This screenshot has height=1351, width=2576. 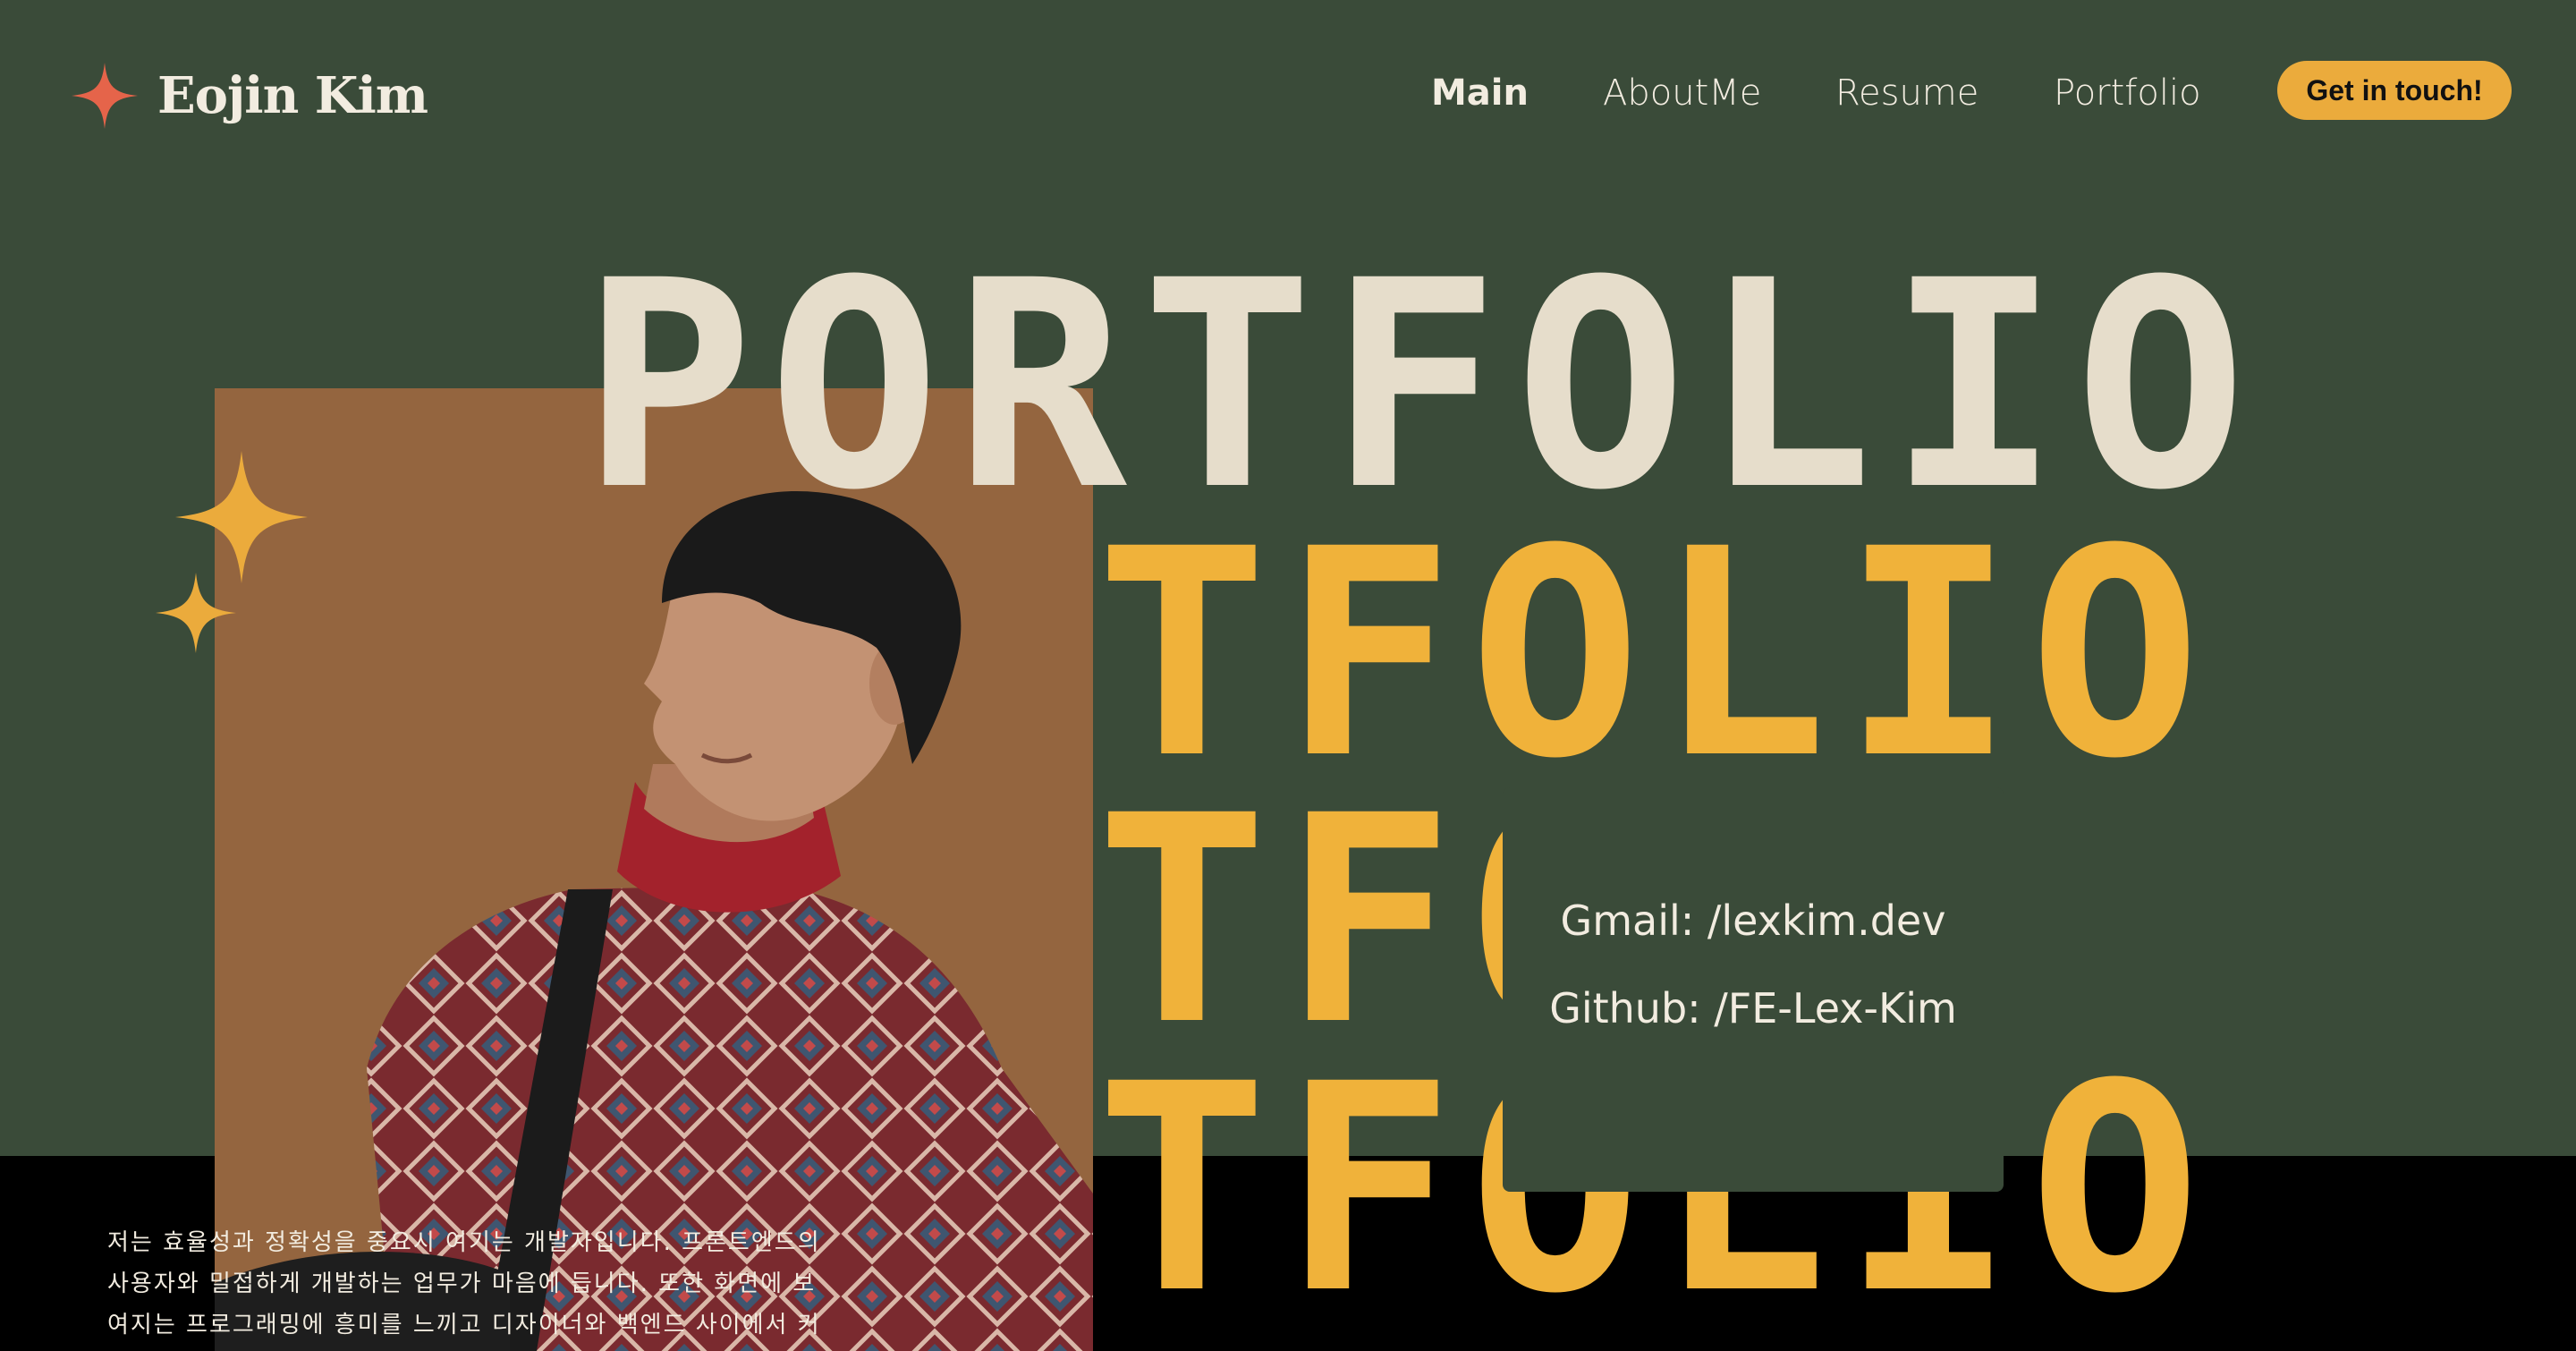 I want to click on get-in-touch-button: Get in touch!, so click(x=2394, y=90).